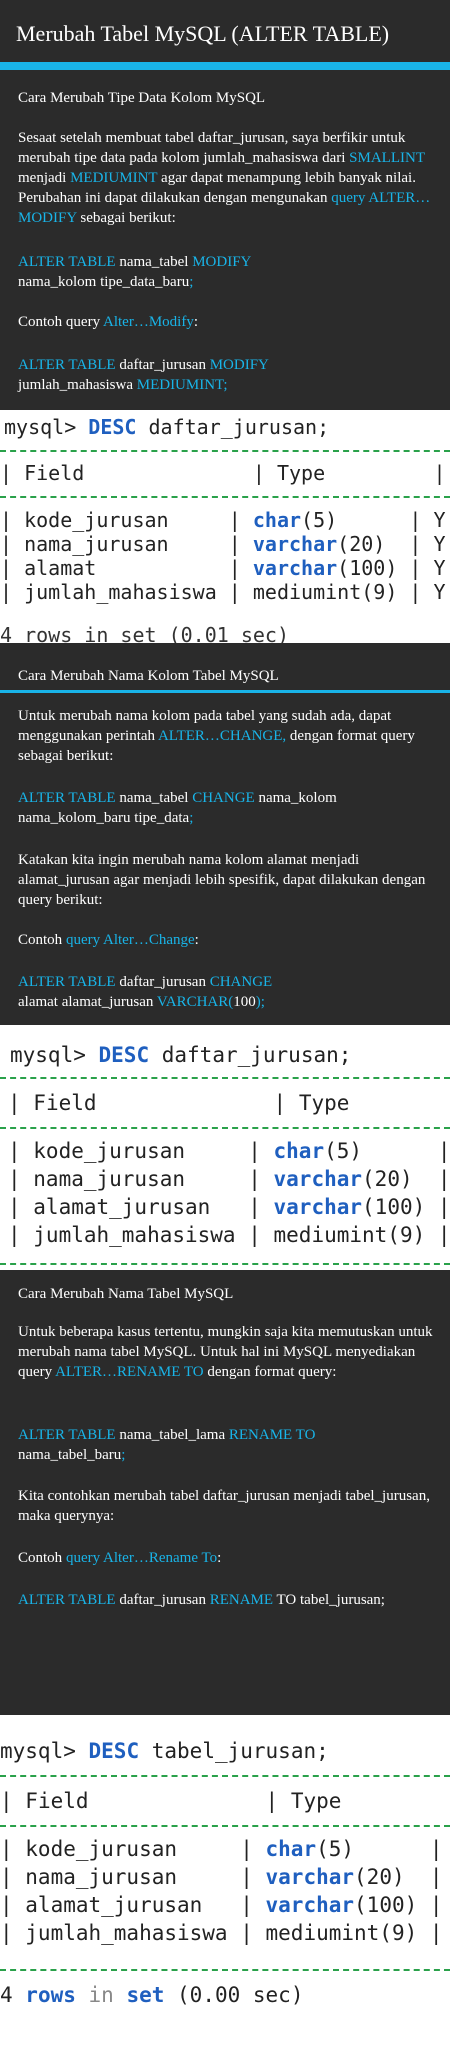 The width and height of the screenshot is (450, 2055). What do you see at coordinates (60, 322) in the screenshot?
I see `text-run: Contoh query` at bounding box center [60, 322].